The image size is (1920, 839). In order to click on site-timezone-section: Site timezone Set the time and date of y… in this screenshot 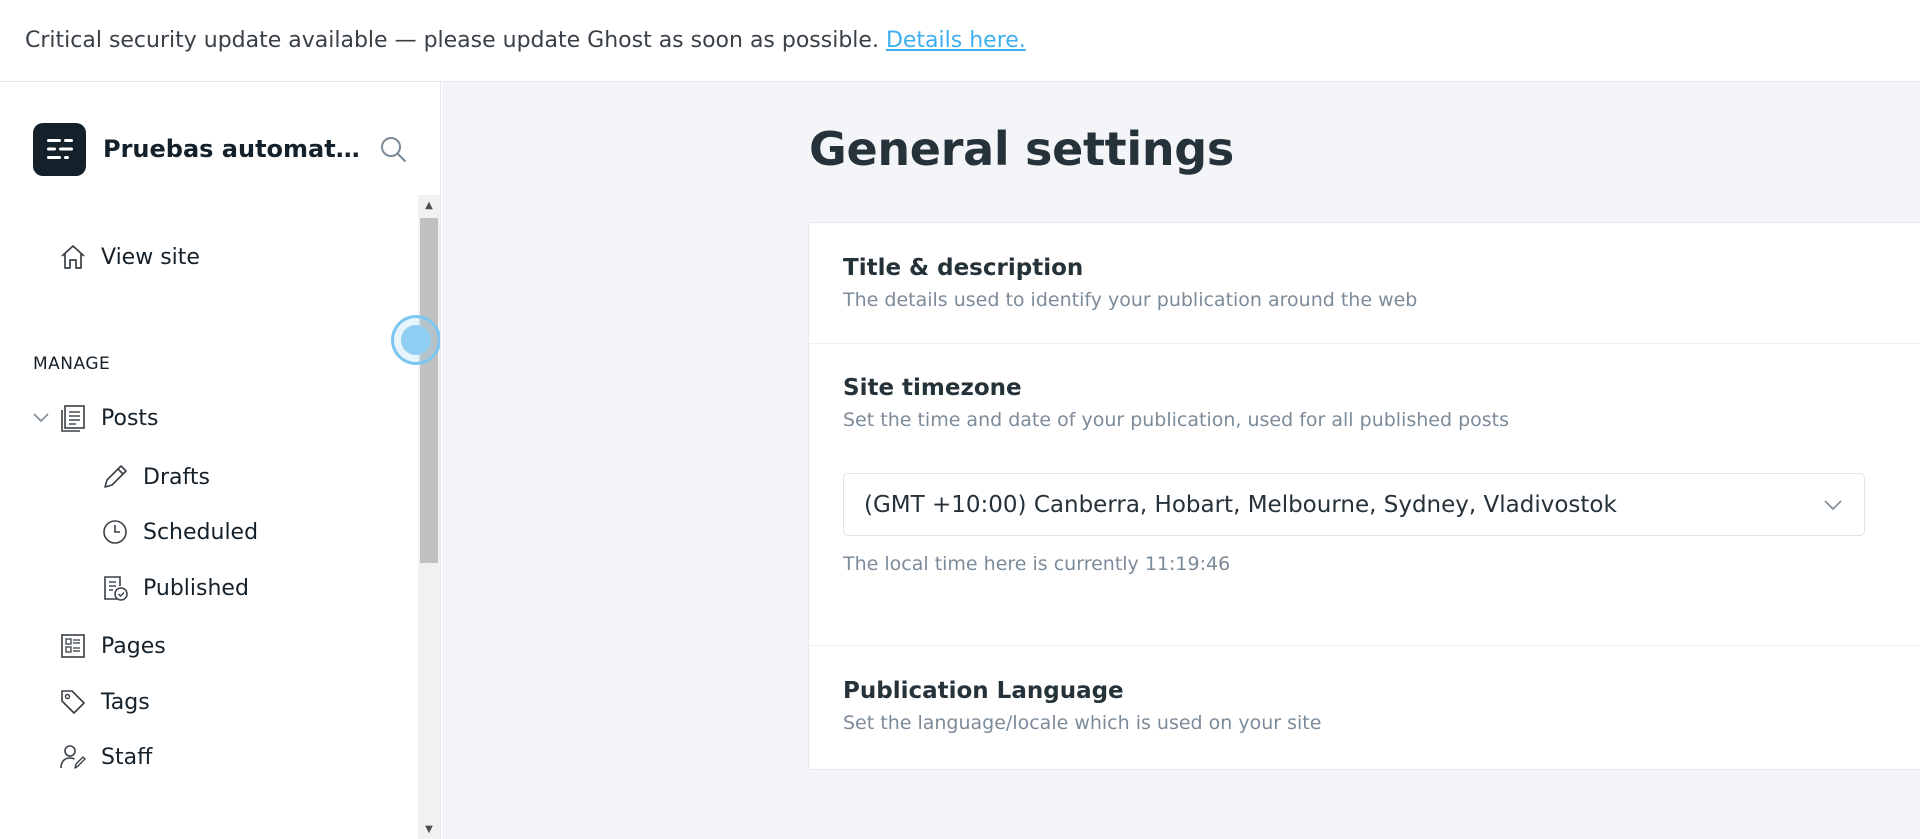, I will do `click(1176, 403)`.